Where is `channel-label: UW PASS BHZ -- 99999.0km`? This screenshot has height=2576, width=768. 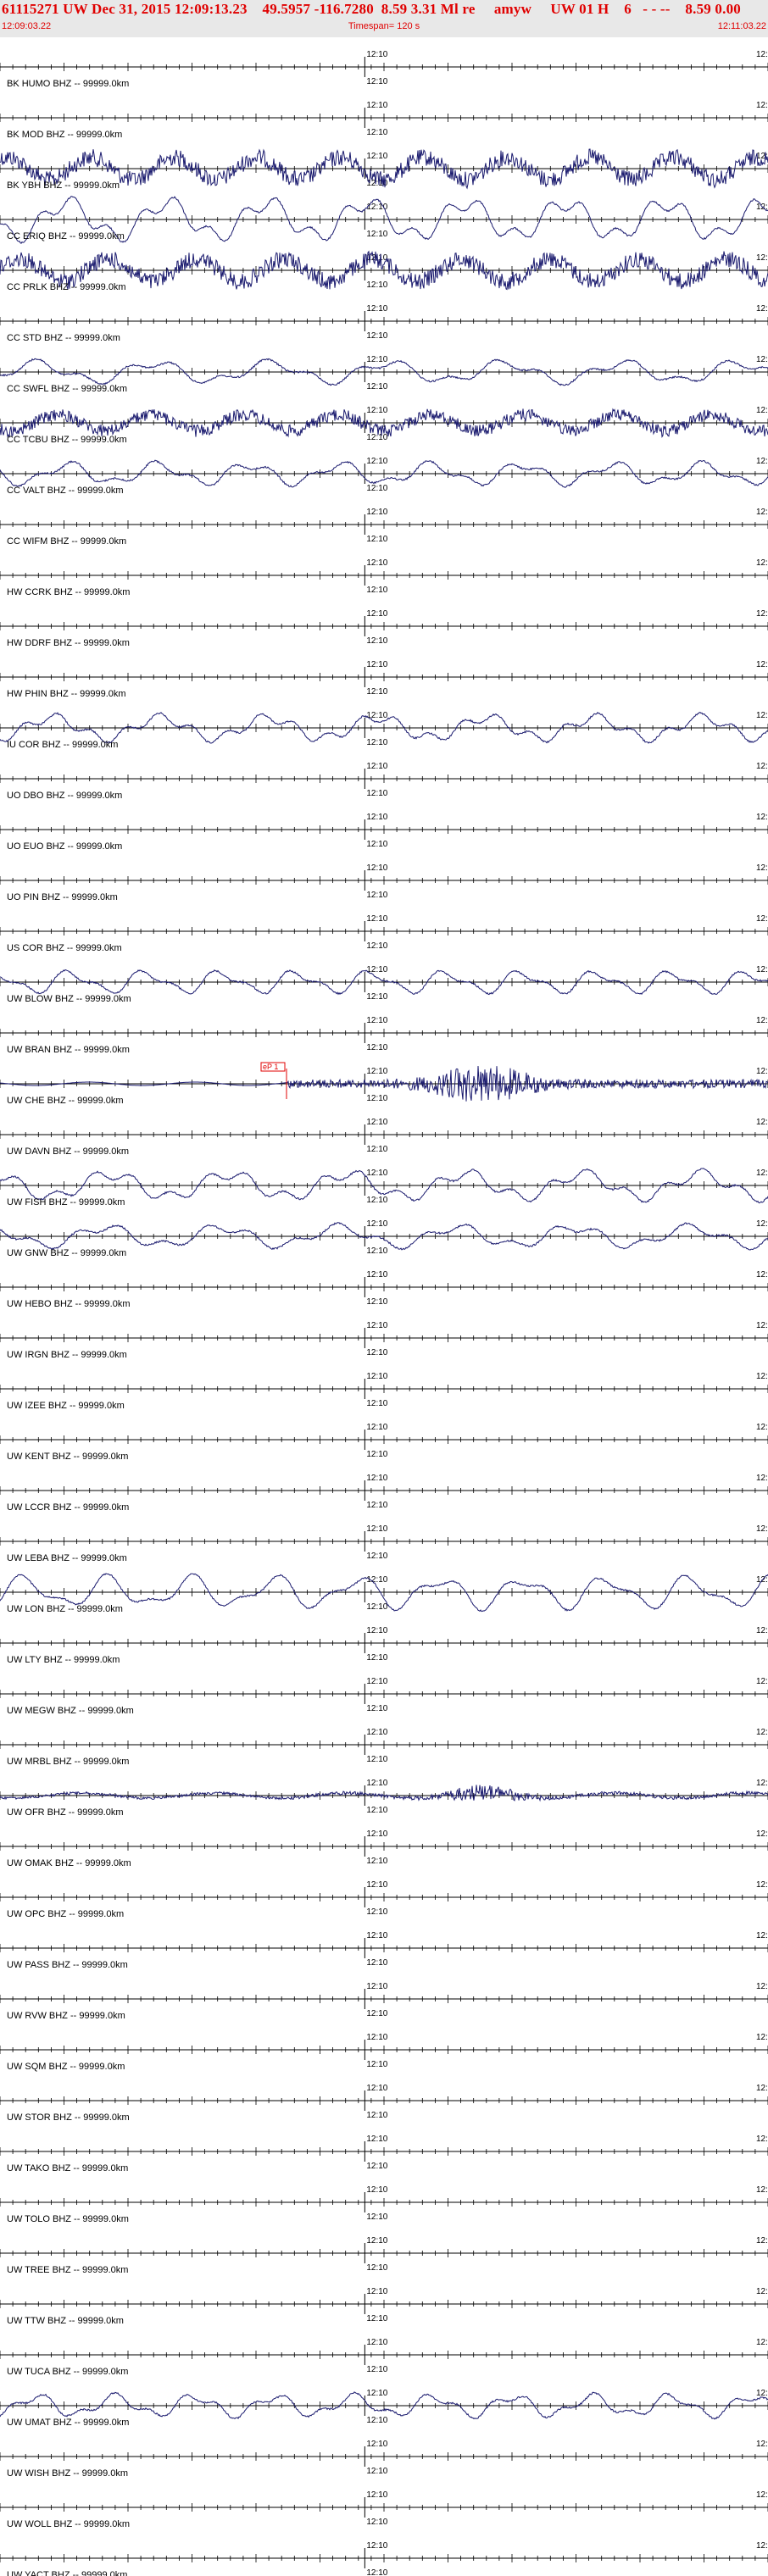
channel-label: UW PASS BHZ -- 99999.0km is located at coordinates (67, 1965).